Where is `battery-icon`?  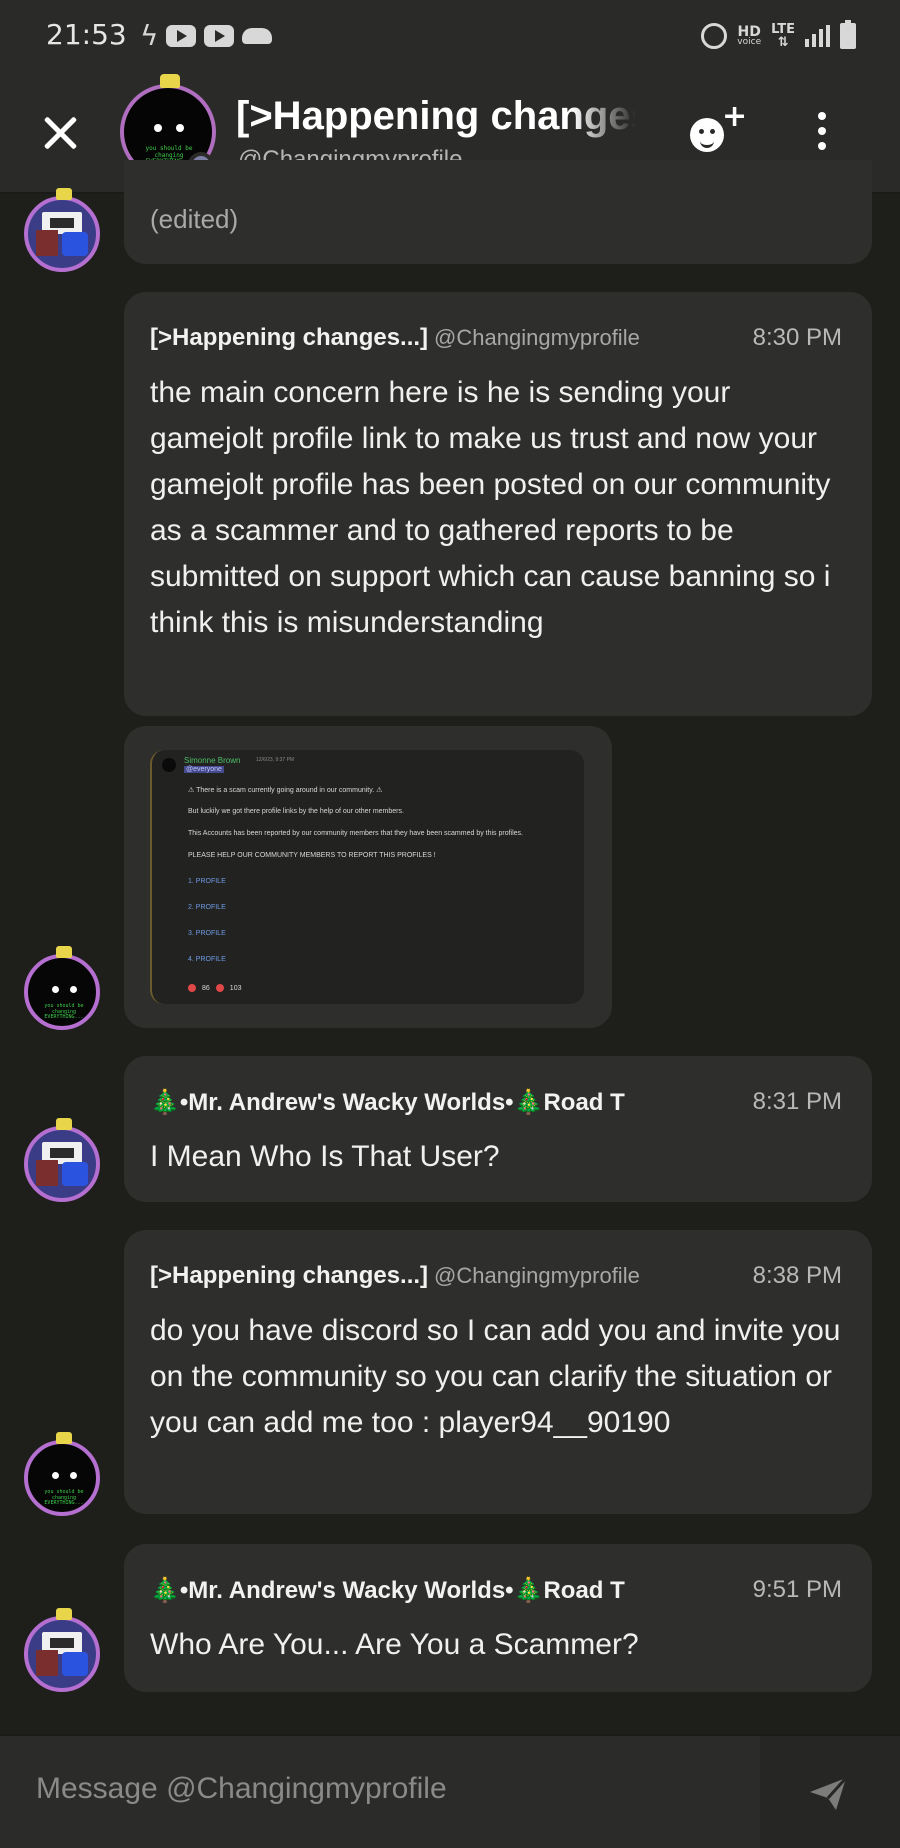
battery-icon is located at coordinates (848, 34).